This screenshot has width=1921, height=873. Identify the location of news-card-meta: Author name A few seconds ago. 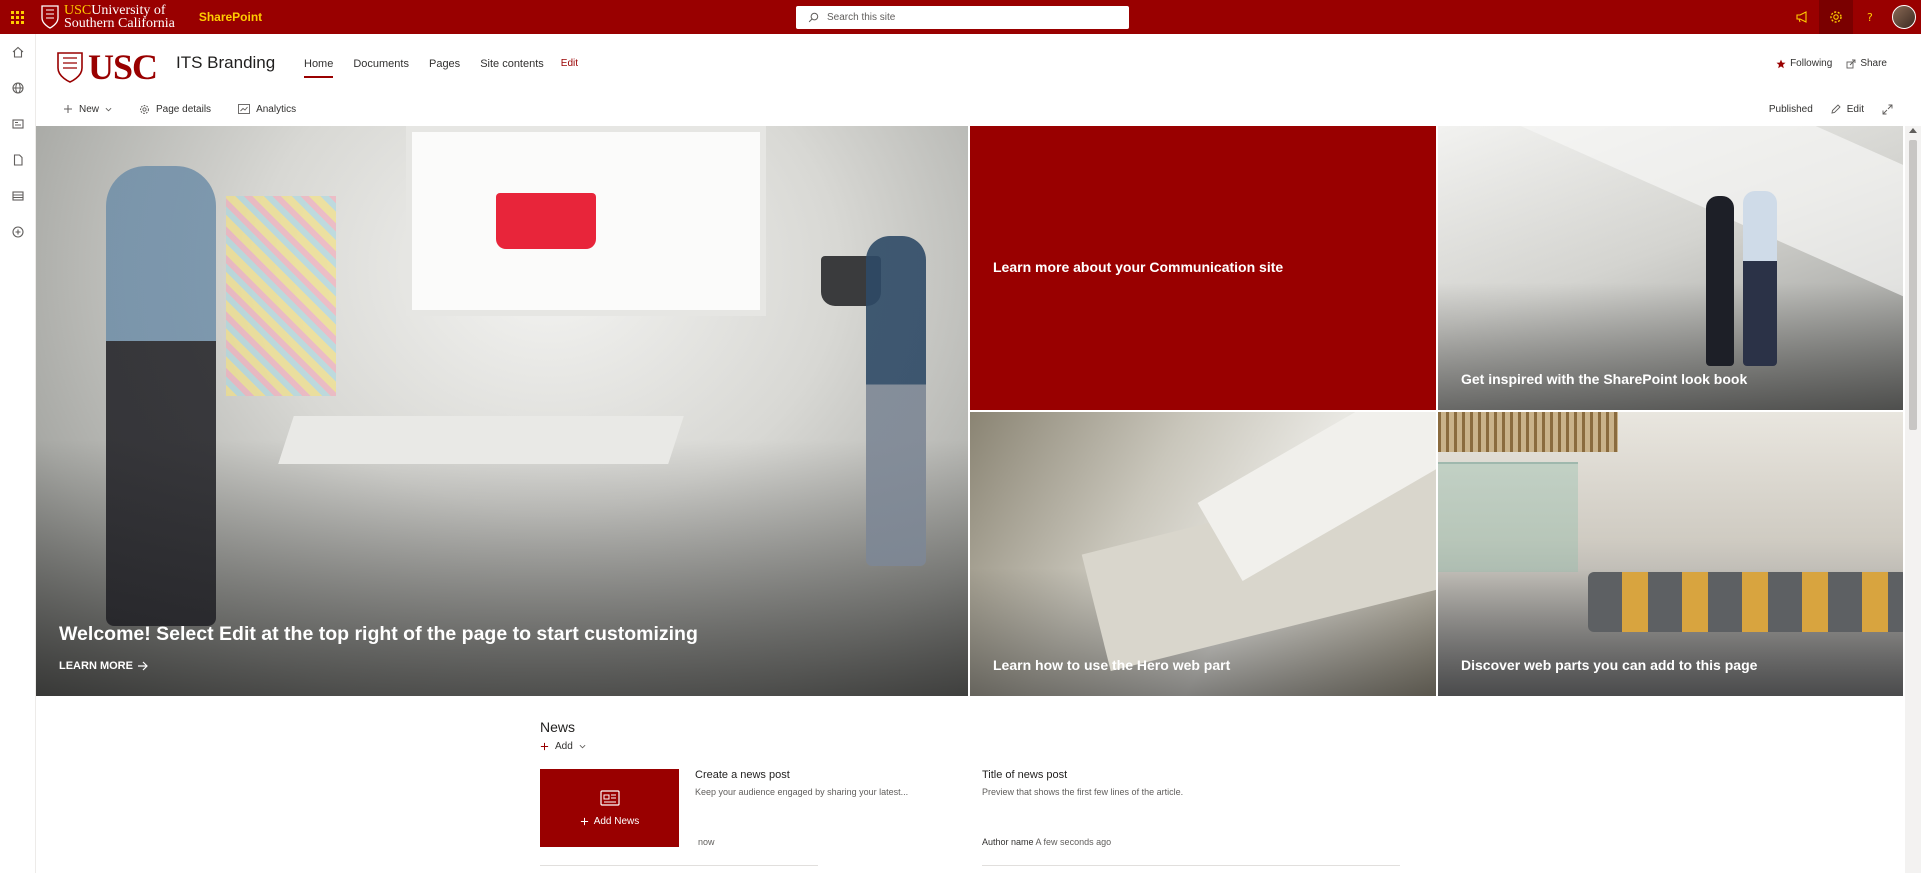
(1046, 842).